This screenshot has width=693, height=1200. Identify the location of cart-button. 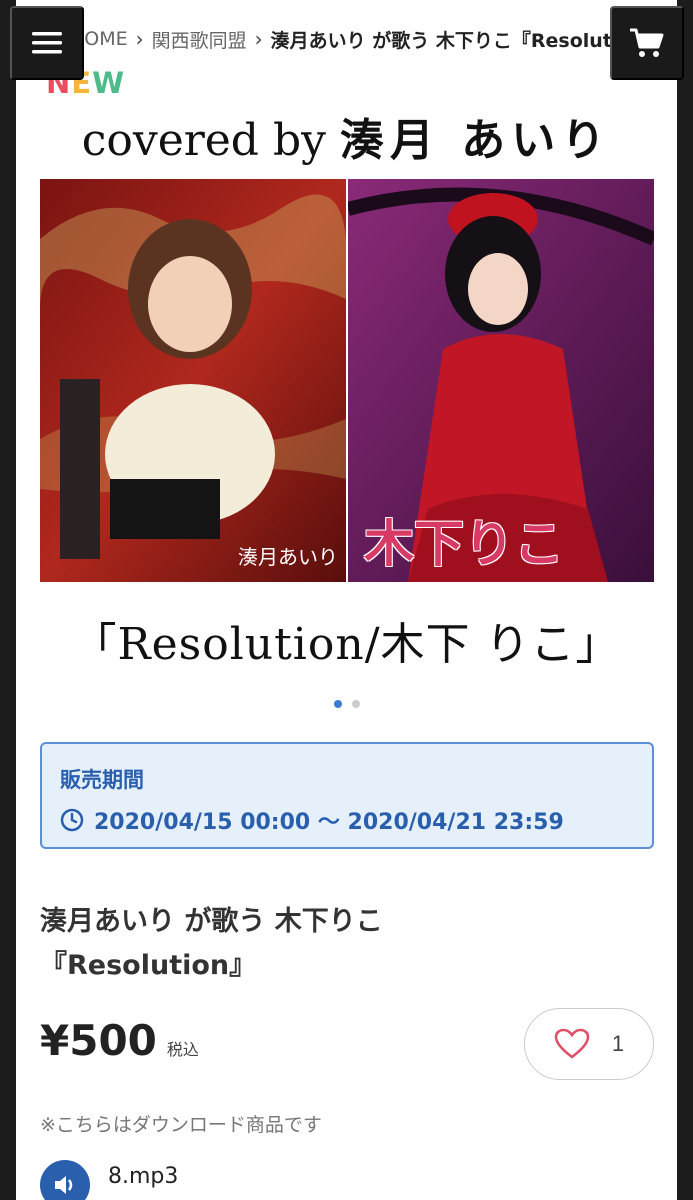
(647, 43).